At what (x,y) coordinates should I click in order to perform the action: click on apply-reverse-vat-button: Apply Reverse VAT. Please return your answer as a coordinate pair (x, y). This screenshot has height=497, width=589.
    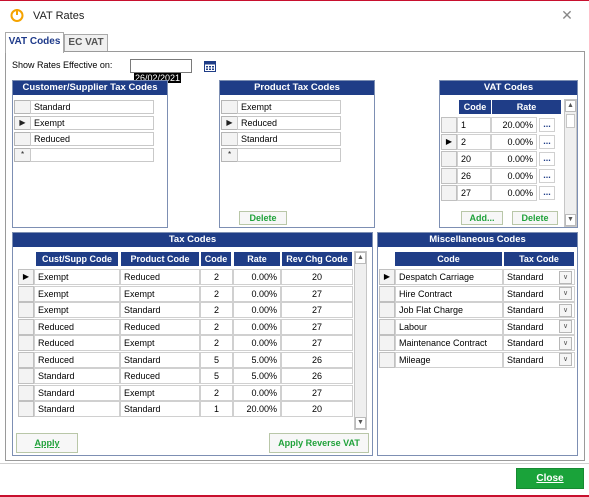
    Looking at the image, I should click on (319, 443).